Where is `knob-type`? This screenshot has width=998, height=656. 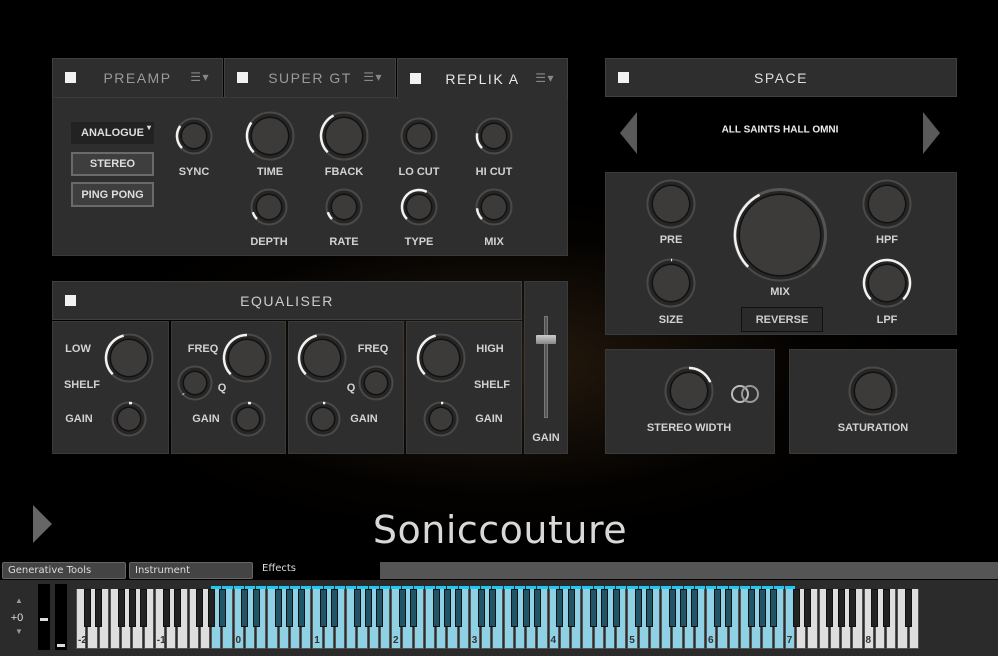
knob-type is located at coordinates (419, 207).